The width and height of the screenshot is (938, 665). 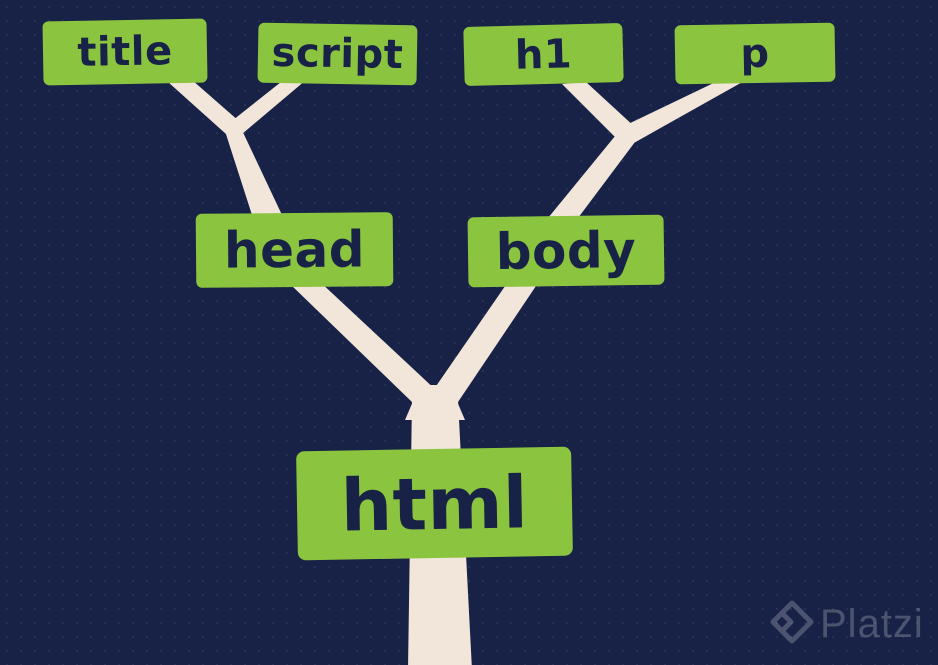 I want to click on head-to-title-branch, so click(x=204, y=107).